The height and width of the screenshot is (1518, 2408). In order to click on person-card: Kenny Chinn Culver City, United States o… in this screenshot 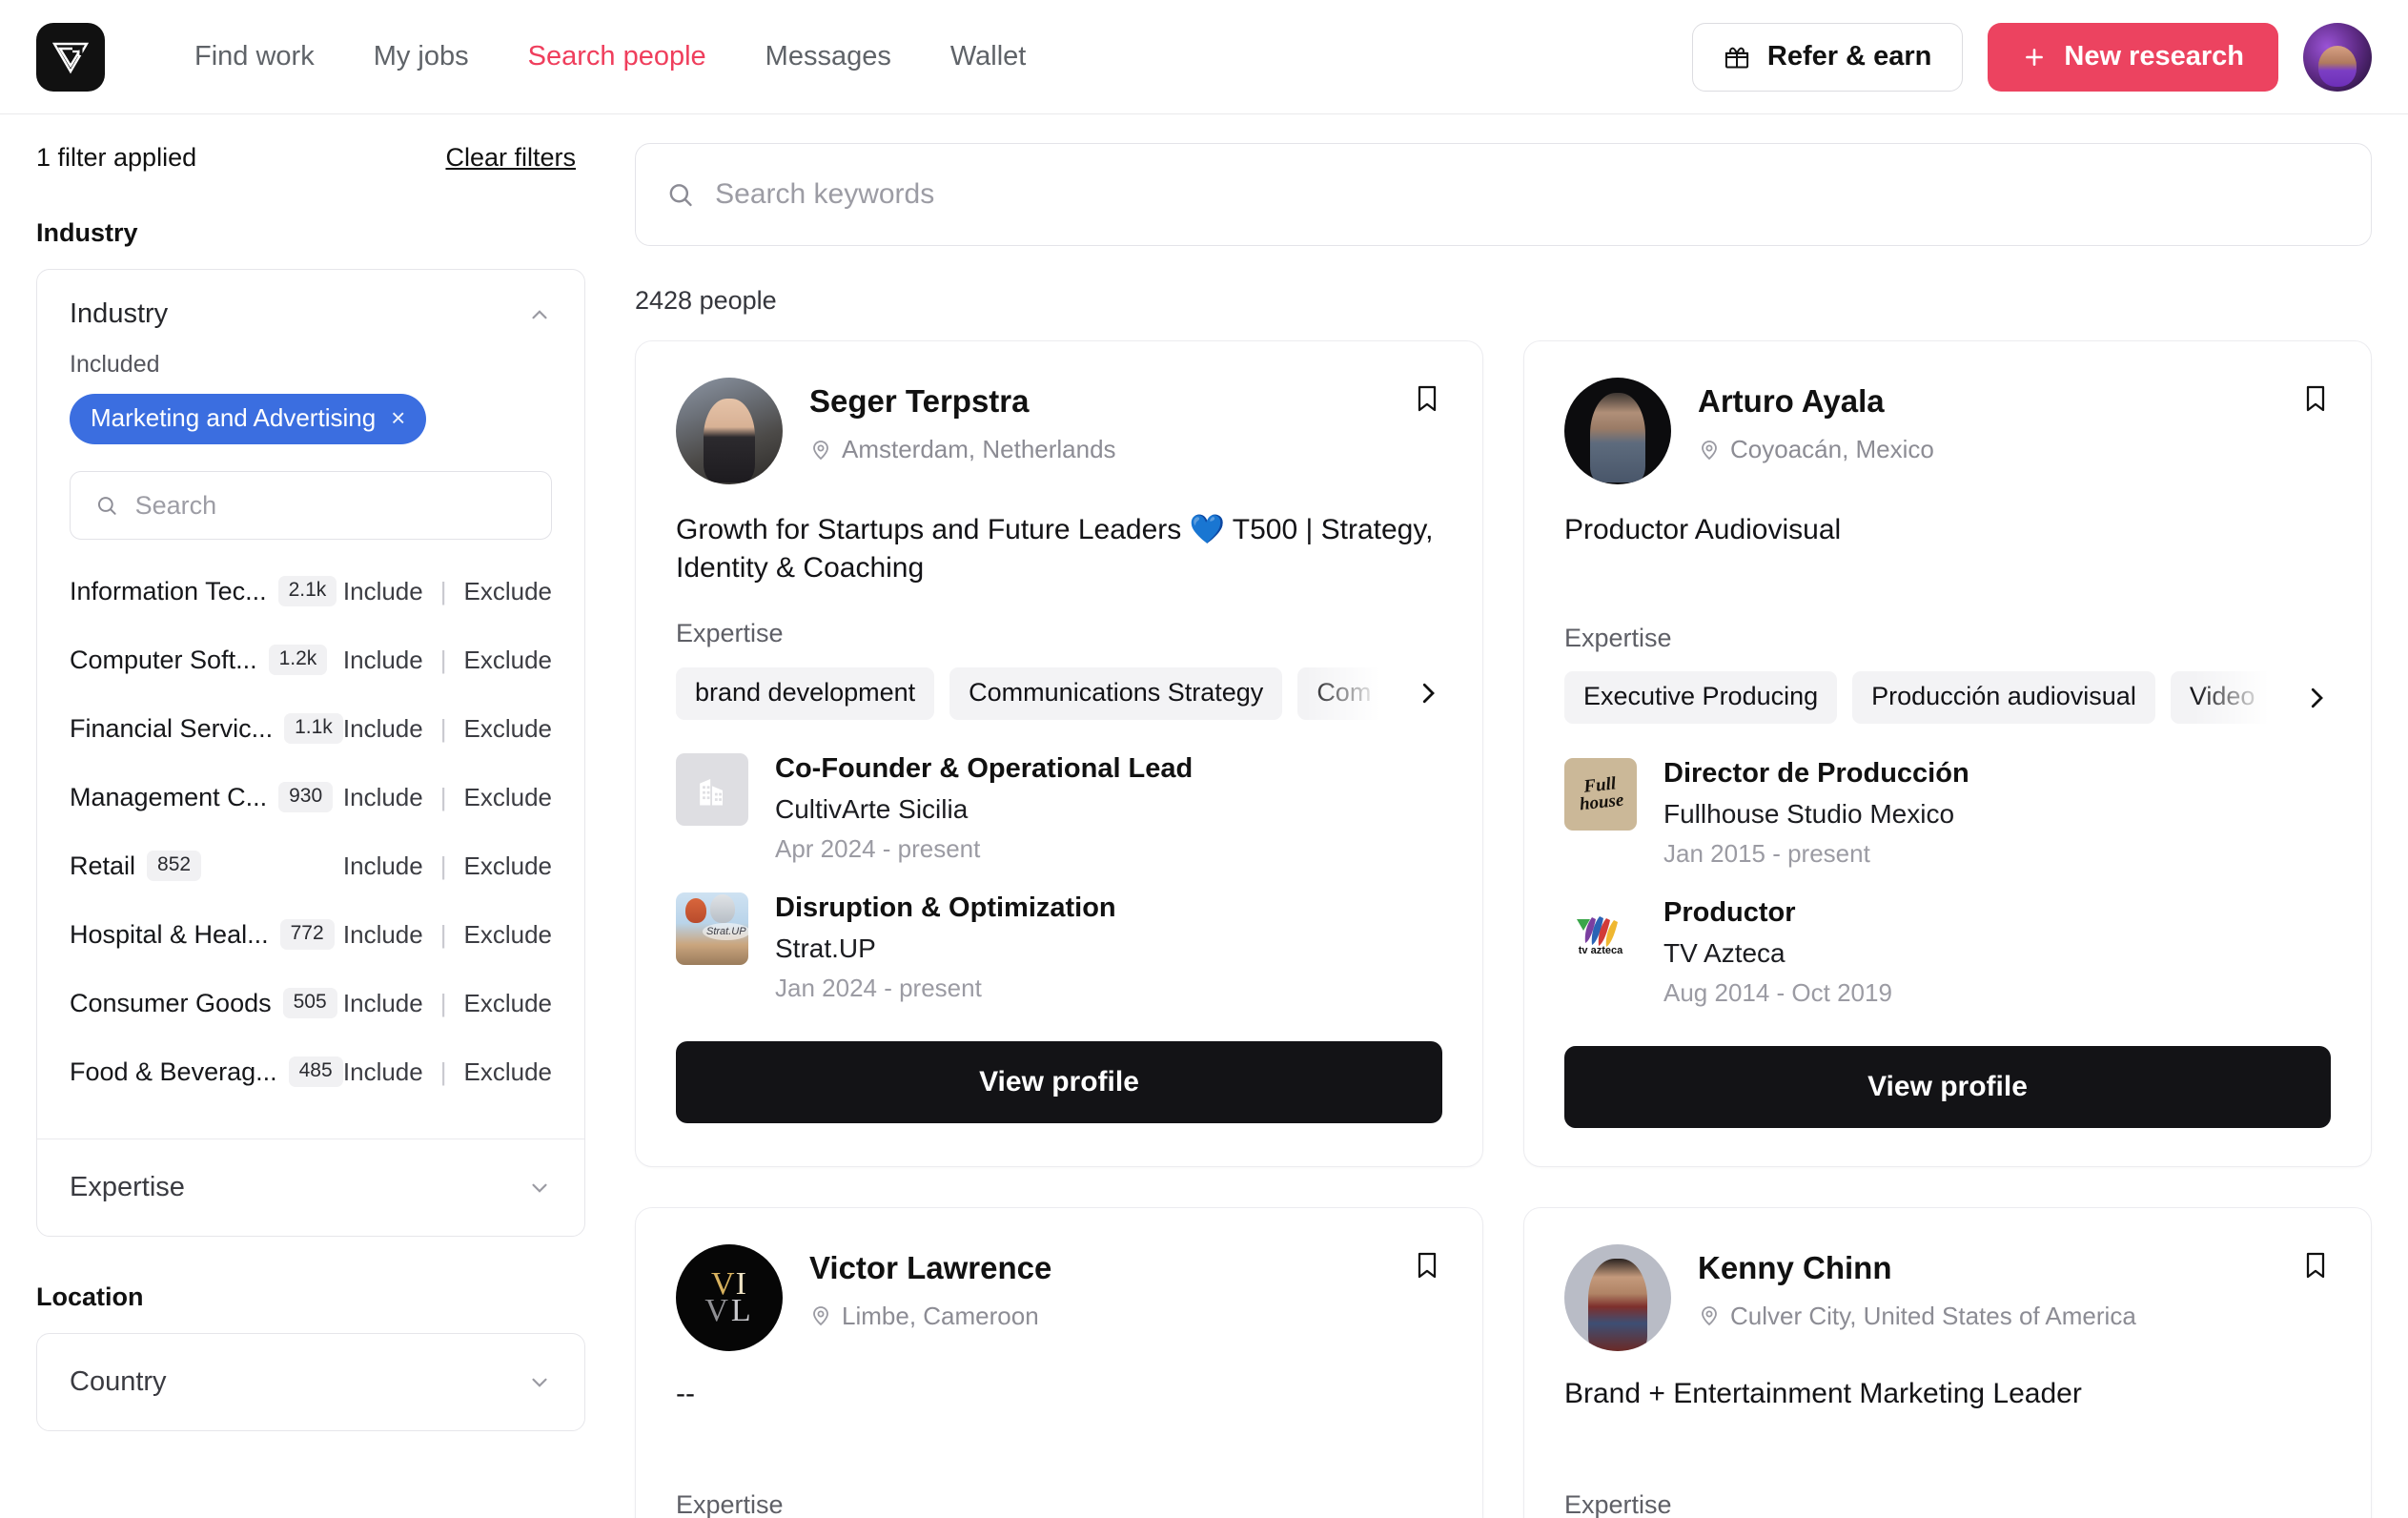, I will do `click(1947, 1362)`.